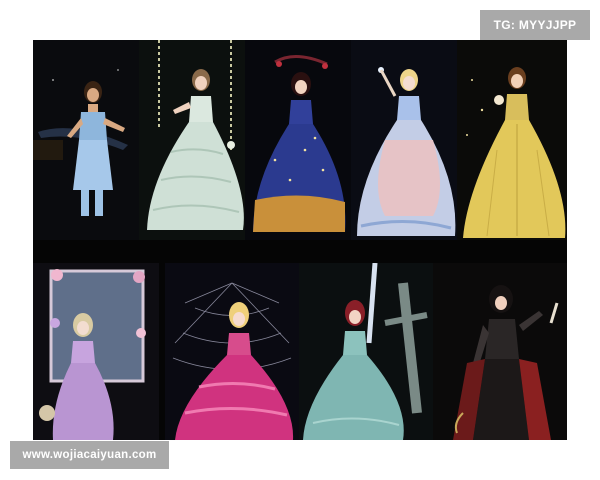 The image size is (600, 480). I want to click on character-navy-ballgown, so click(298, 140).